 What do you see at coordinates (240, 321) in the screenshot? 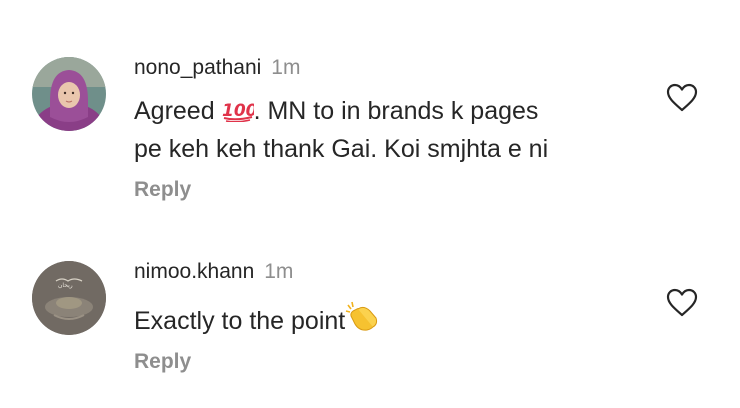
I see `comment-text-part: Exactly to the point` at bounding box center [240, 321].